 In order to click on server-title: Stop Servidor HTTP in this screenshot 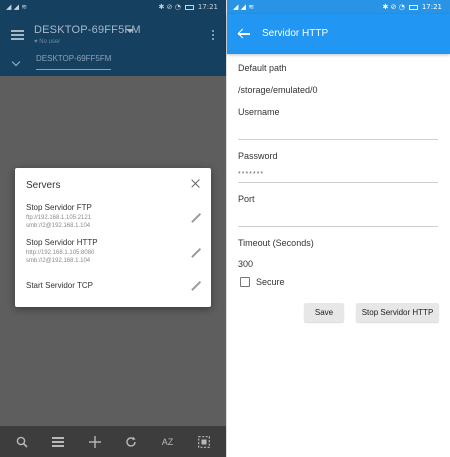, I will do `click(62, 242)`.